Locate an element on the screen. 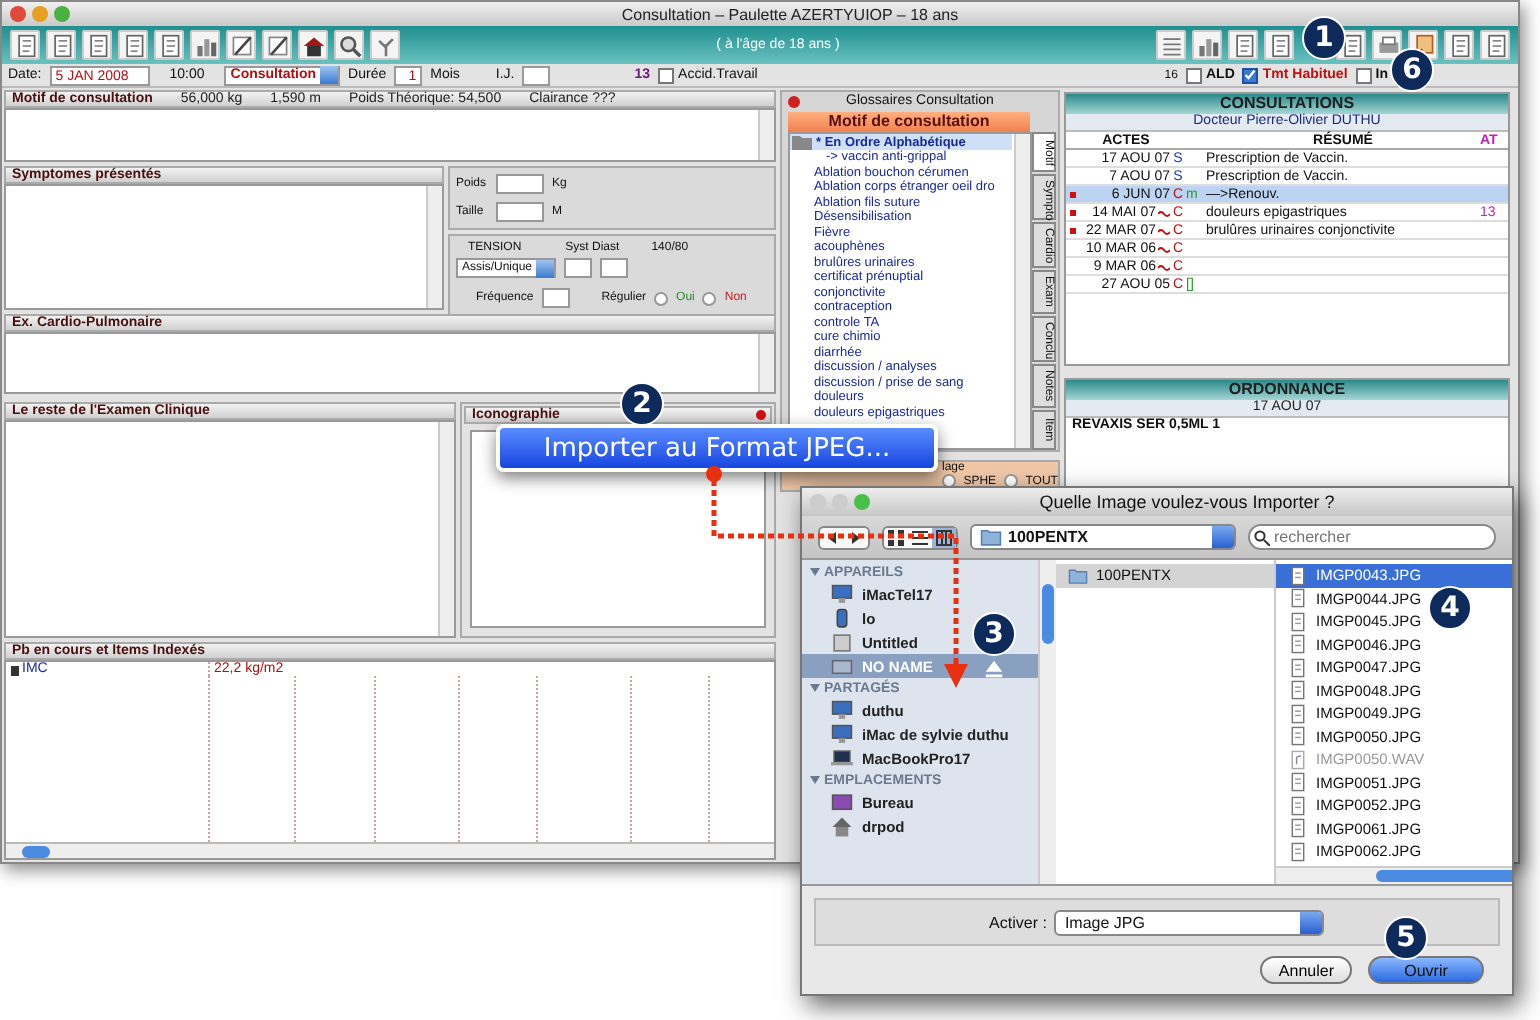 The image size is (1540, 1020). laptop-icon is located at coordinates (842, 758).